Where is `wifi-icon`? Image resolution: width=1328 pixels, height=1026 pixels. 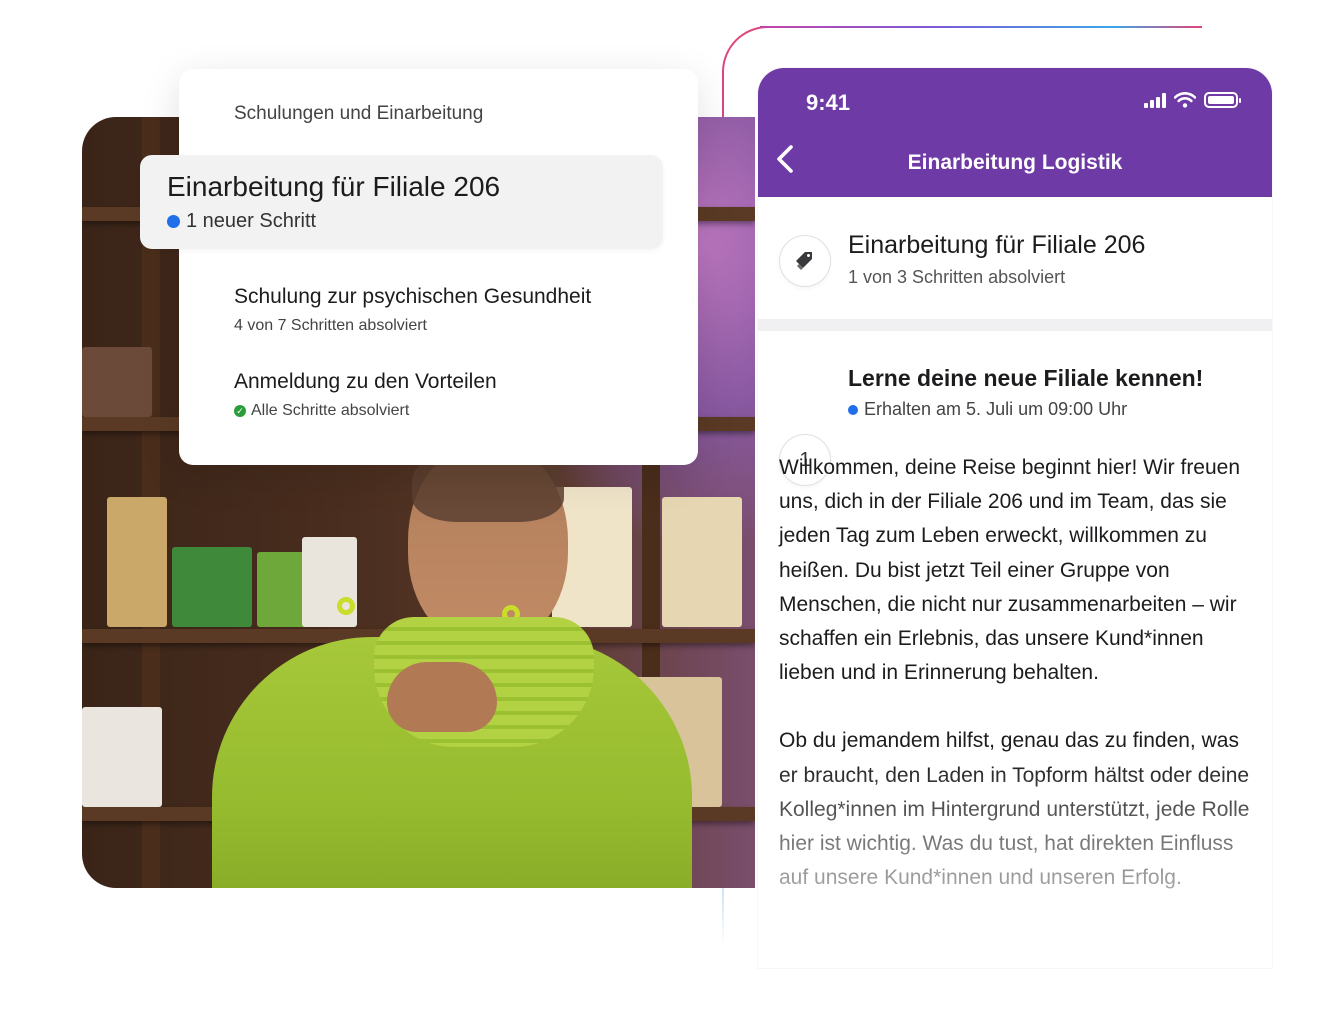
wifi-icon is located at coordinates (1185, 100).